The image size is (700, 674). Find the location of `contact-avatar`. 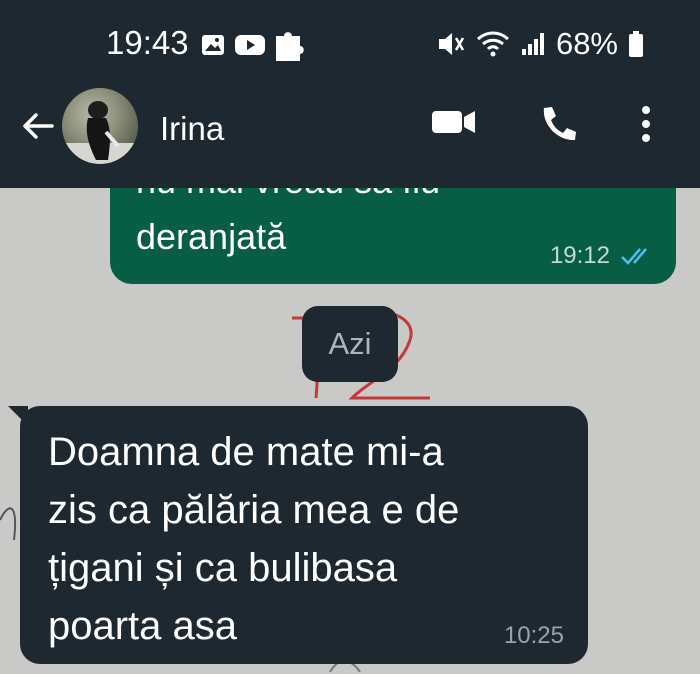

contact-avatar is located at coordinates (100, 126).